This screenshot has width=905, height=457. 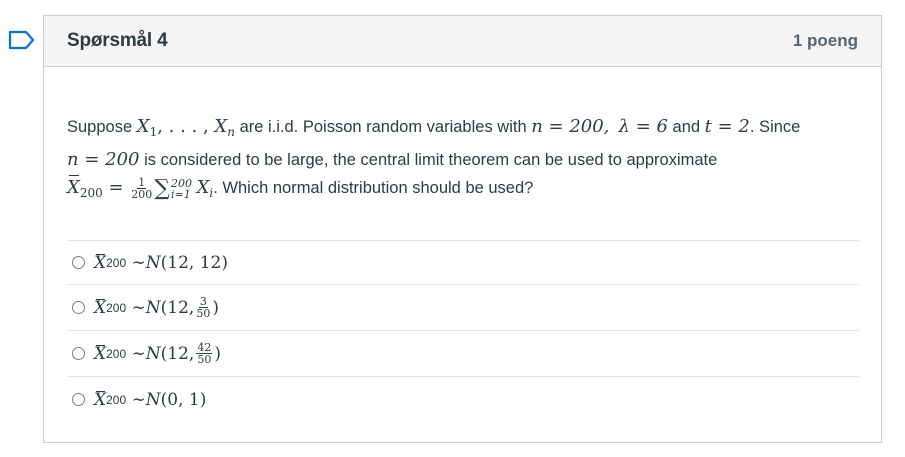 I want to click on question-title: Spørsmål 4, so click(x=117, y=40).